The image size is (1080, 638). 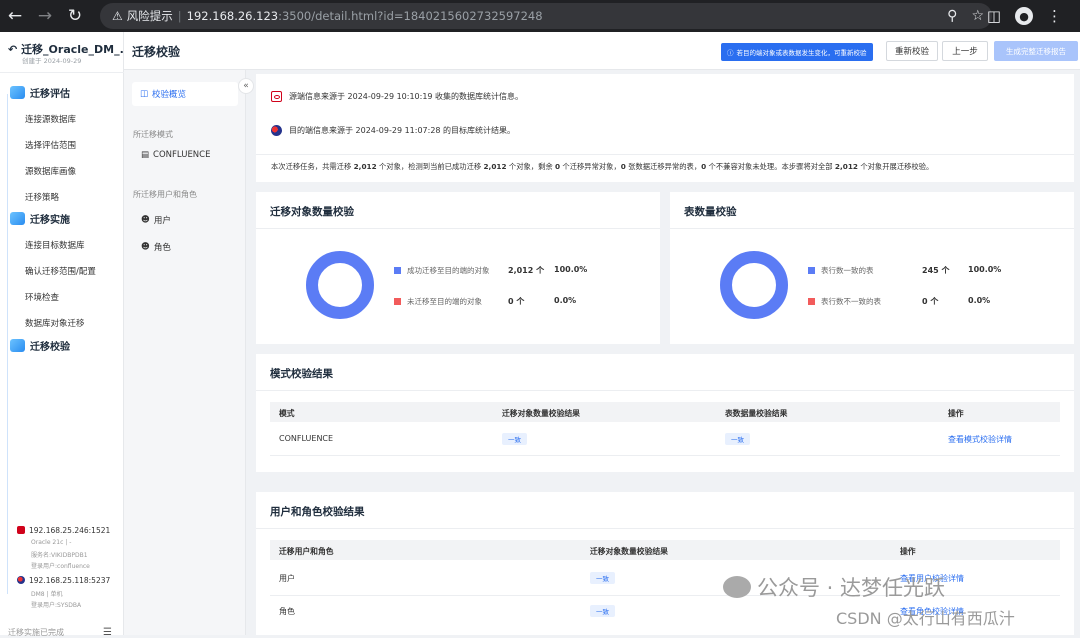 What do you see at coordinates (851, 588) in the screenshot?
I see `watermark-text: 公众号 · 达梦任光跃` at bounding box center [851, 588].